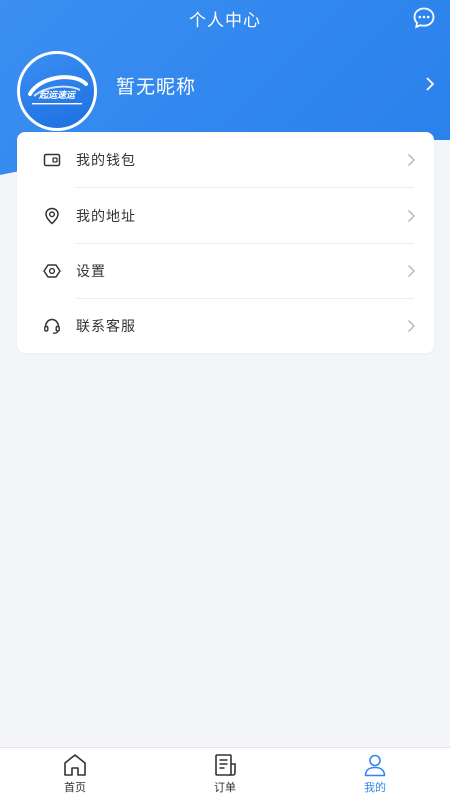 Image resolution: width=450 pixels, height=800 pixels. What do you see at coordinates (375, 787) in the screenshot?
I see `tab-label: 我的` at bounding box center [375, 787].